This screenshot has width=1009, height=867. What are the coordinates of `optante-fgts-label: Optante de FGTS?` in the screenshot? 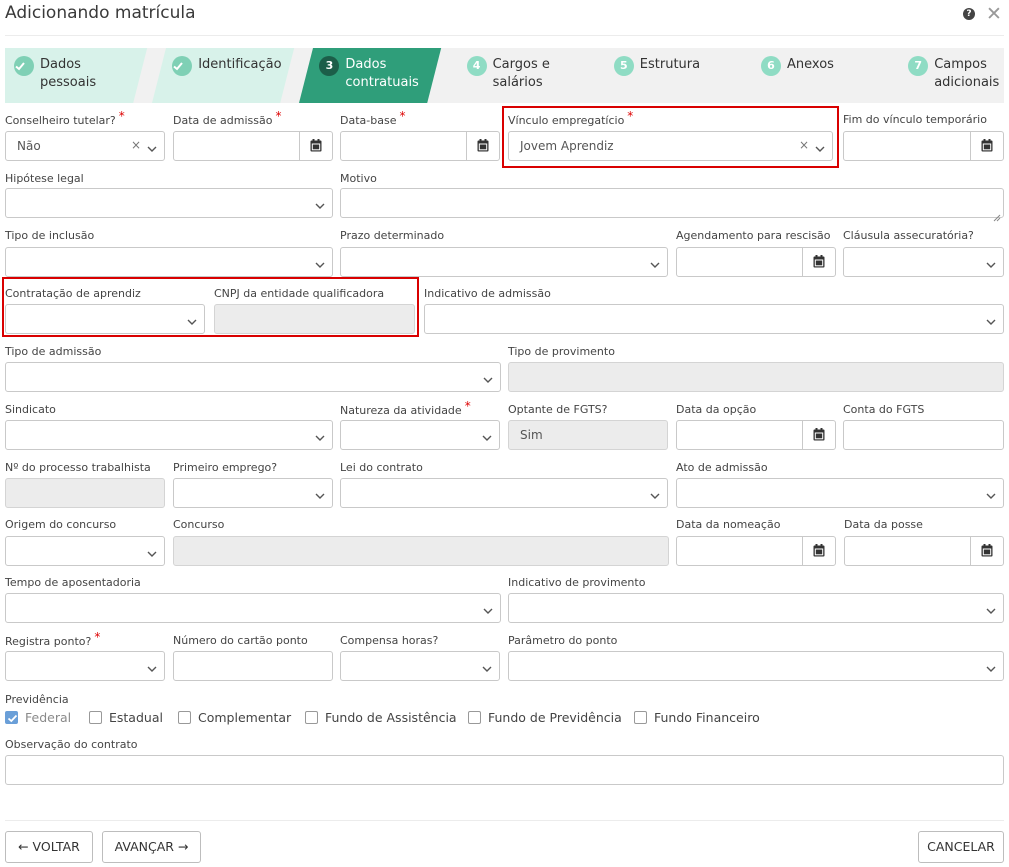 It's located at (558, 409).